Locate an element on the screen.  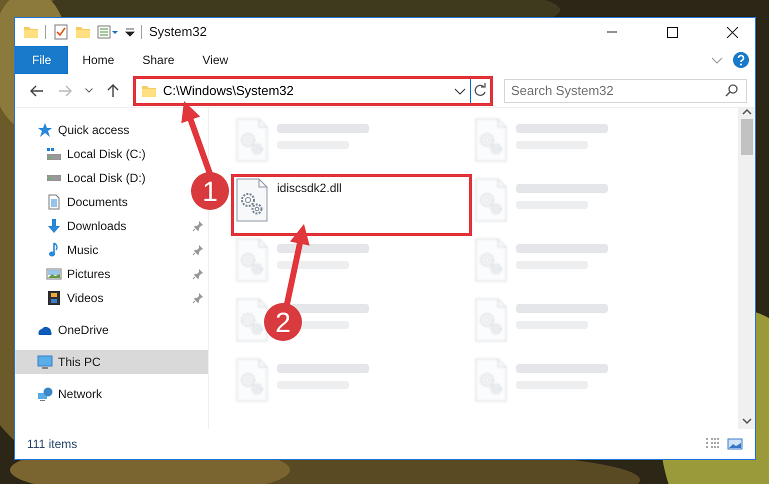
up-icon is located at coordinates (113, 90).